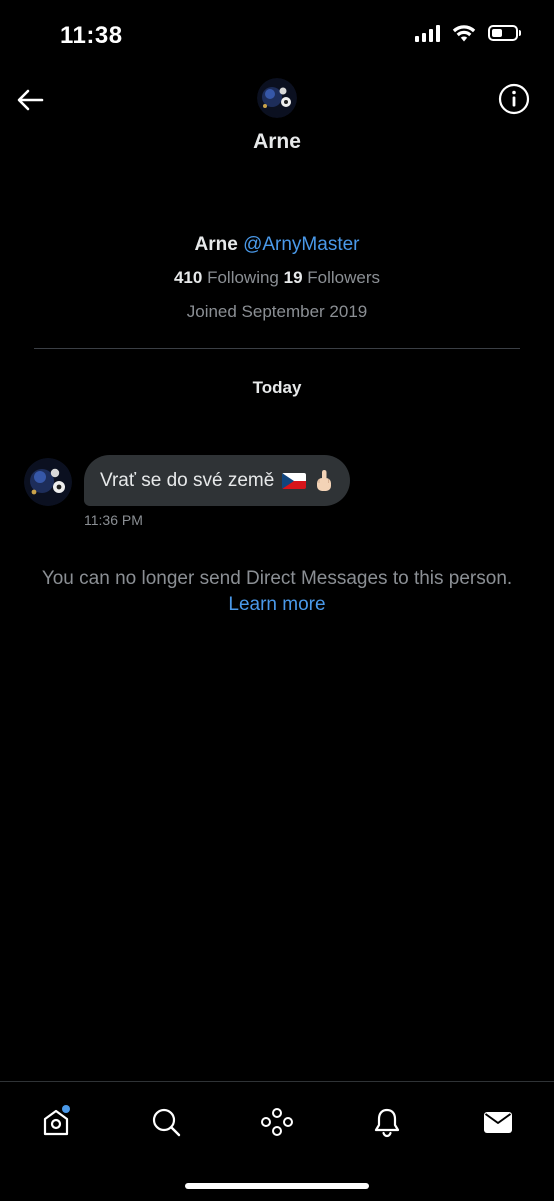 The image size is (554, 1201). I want to click on message-text: Vrať se do své země, so click(187, 480).